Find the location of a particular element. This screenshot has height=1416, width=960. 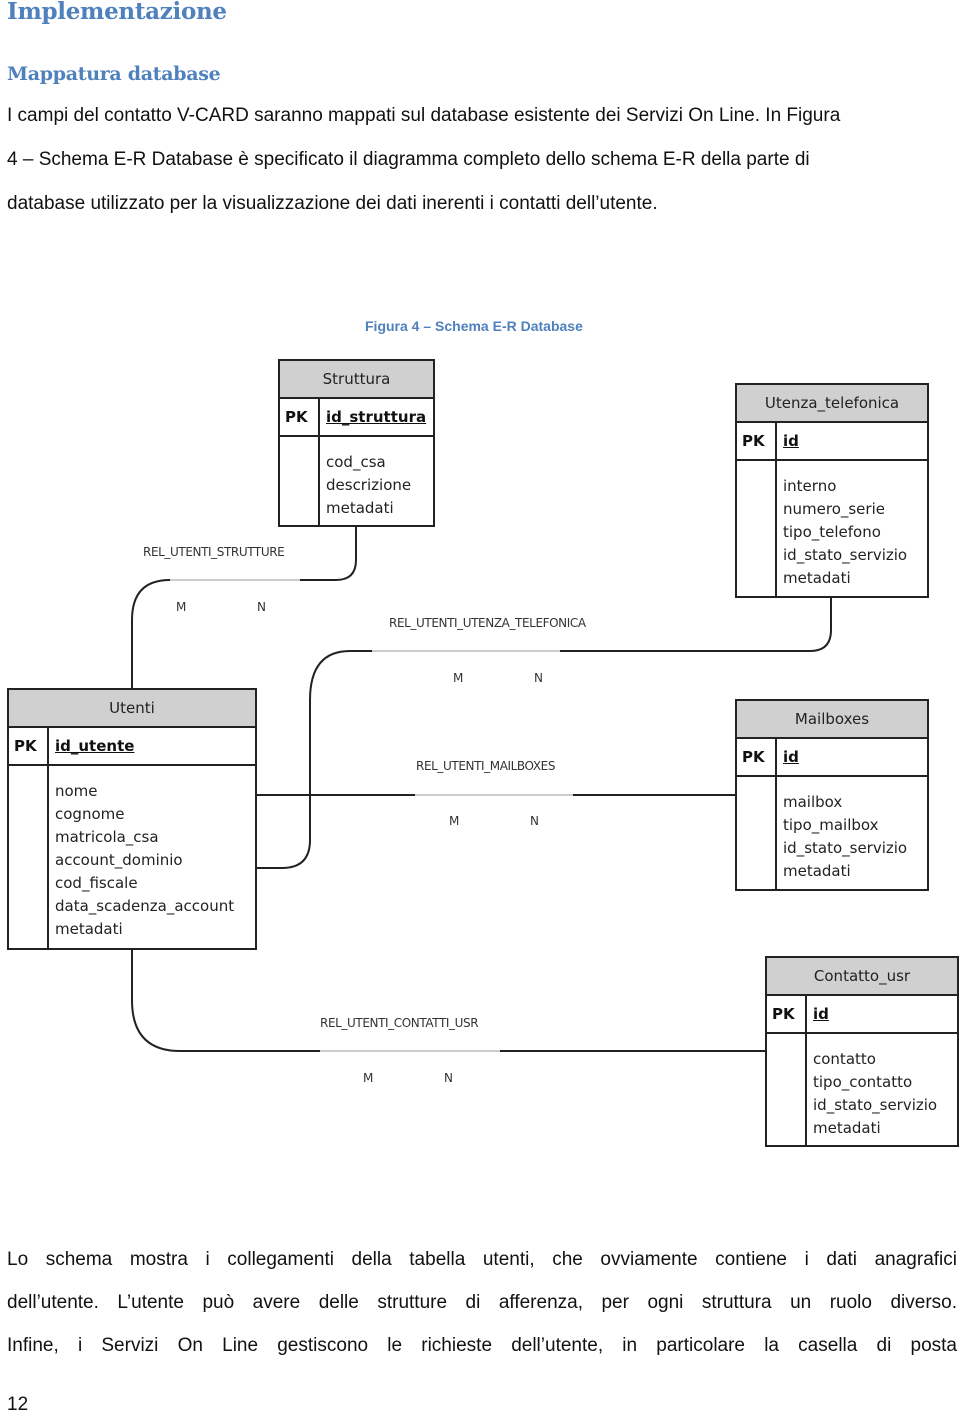

field: cod_fiscale is located at coordinates (96, 883).